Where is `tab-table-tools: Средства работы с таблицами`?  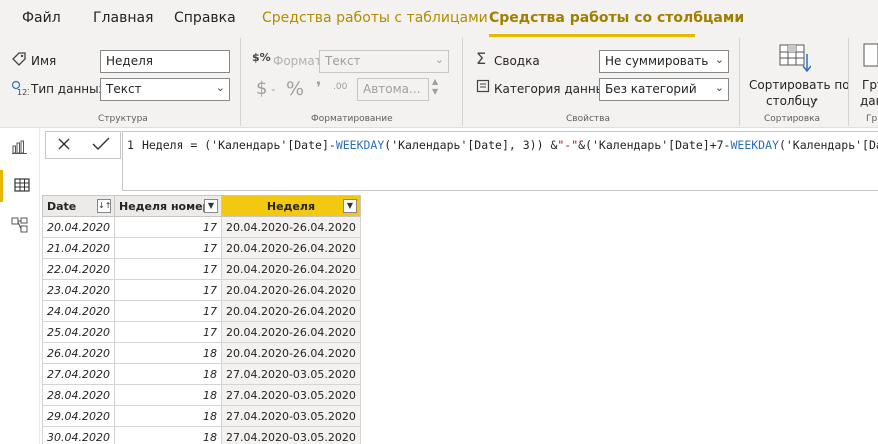 tab-table-tools: Средства работы с таблицами is located at coordinates (375, 18).